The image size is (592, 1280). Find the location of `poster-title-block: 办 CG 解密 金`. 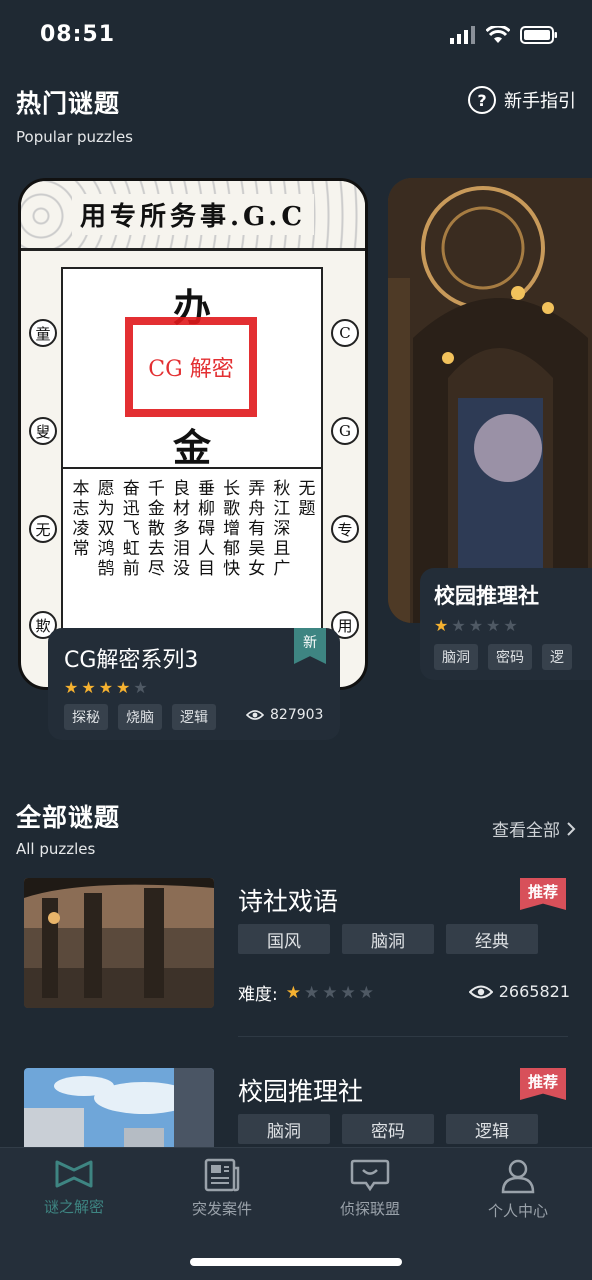

poster-title-block: 办 CG 解密 金 is located at coordinates (192, 369).